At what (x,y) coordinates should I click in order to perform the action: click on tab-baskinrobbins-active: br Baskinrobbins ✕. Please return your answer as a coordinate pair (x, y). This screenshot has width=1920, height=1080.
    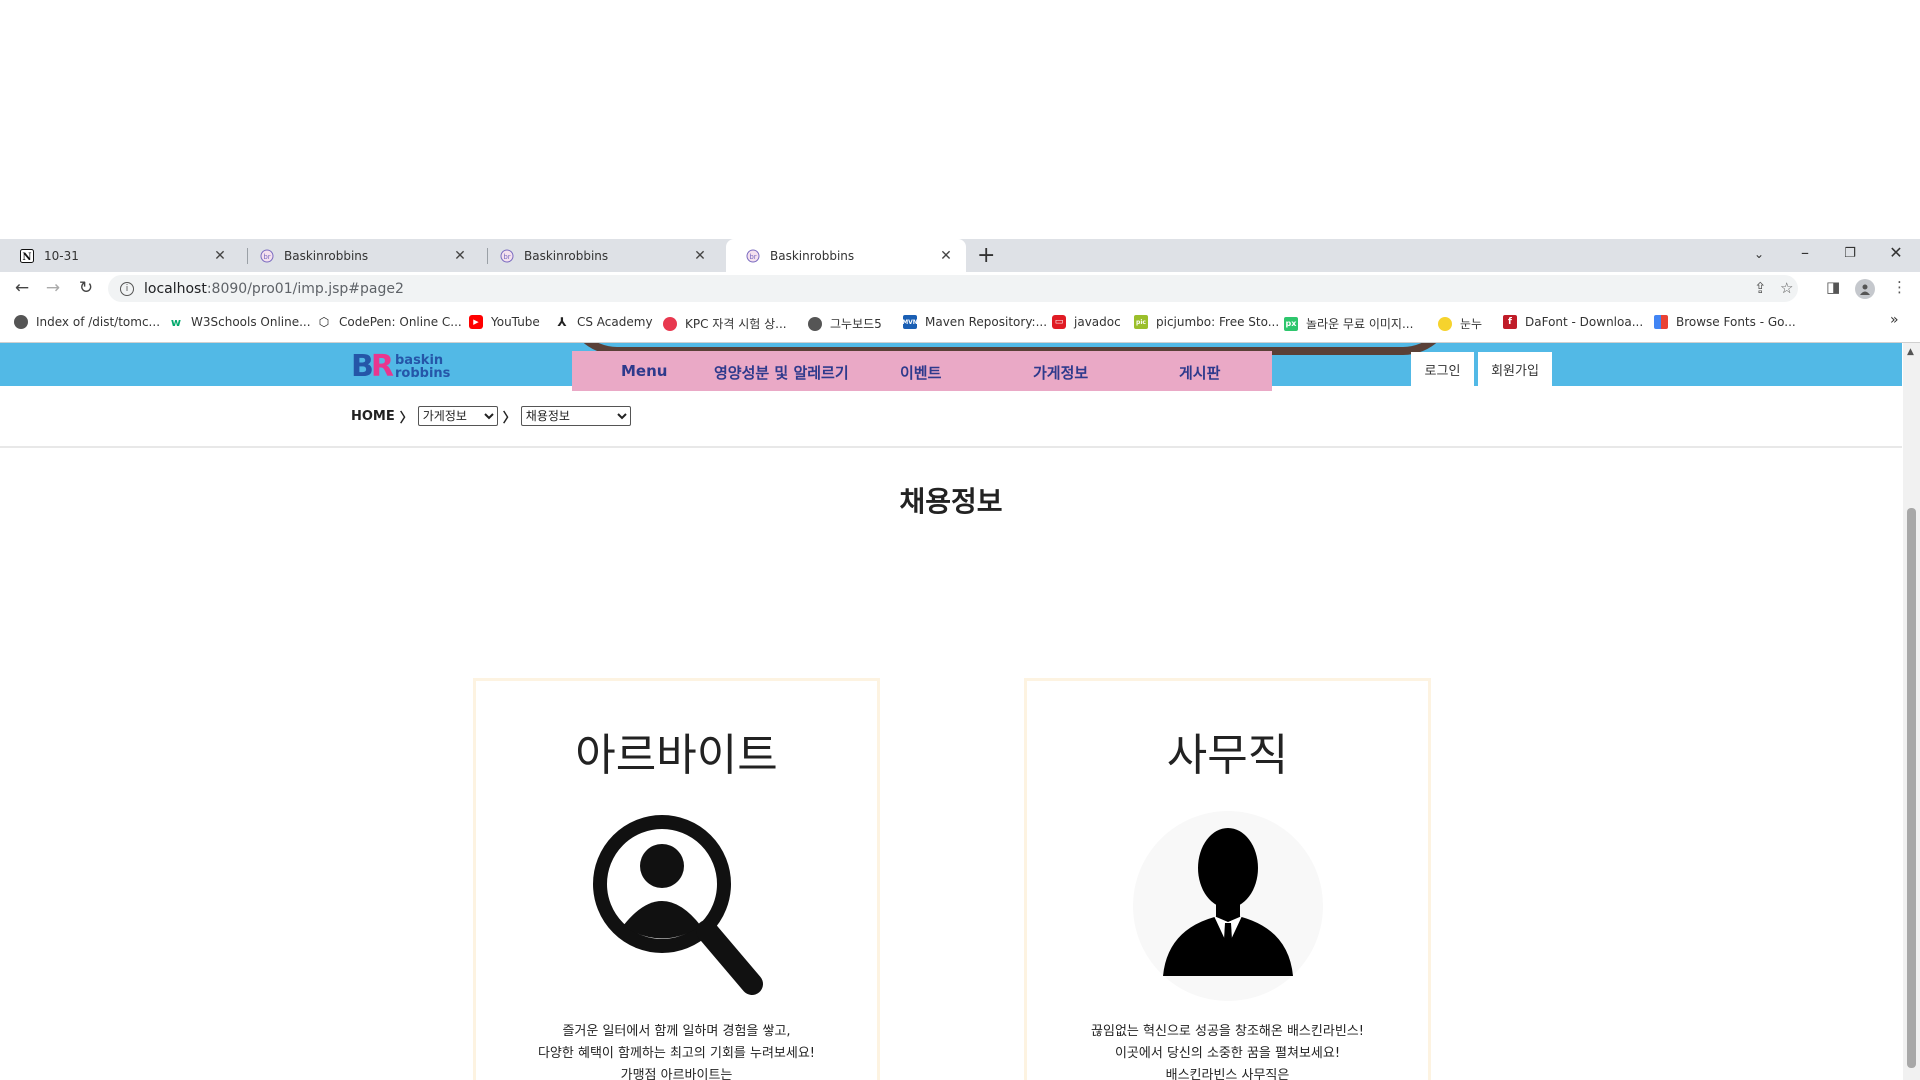
    Looking at the image, I should click on (846, 255).